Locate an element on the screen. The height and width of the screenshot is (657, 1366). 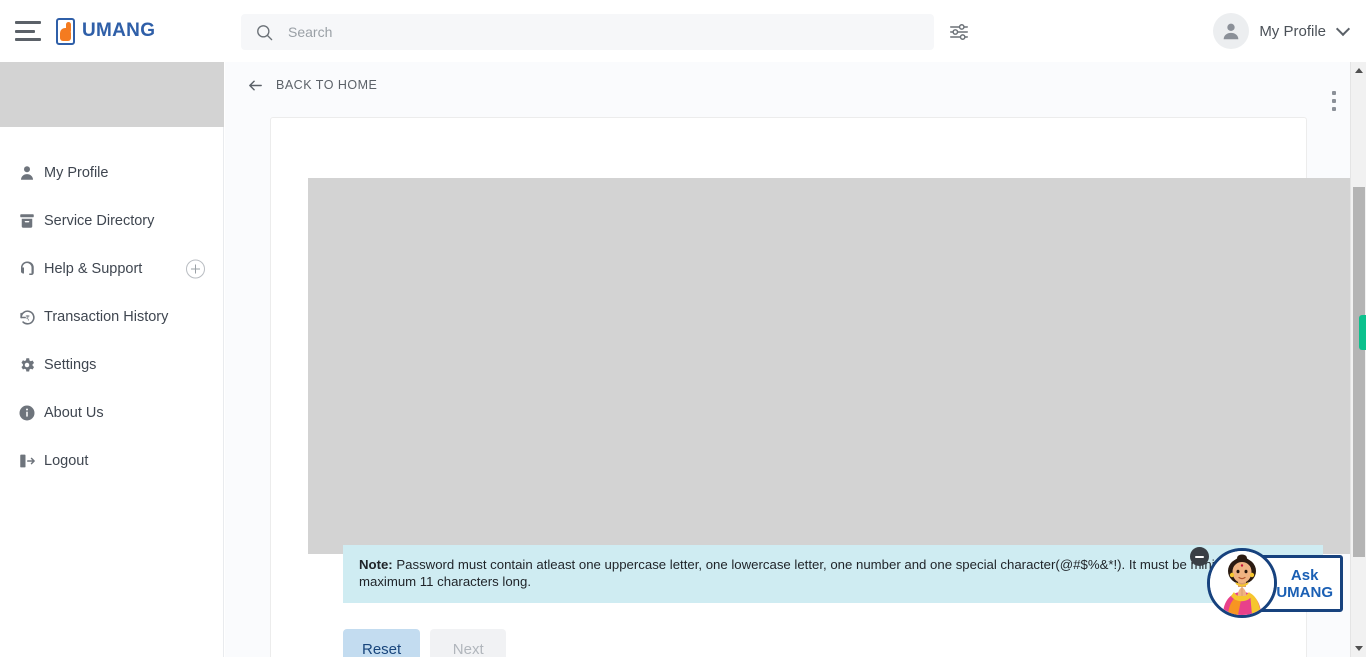
more-vertical-icon is located at coordinates (1334, 101).